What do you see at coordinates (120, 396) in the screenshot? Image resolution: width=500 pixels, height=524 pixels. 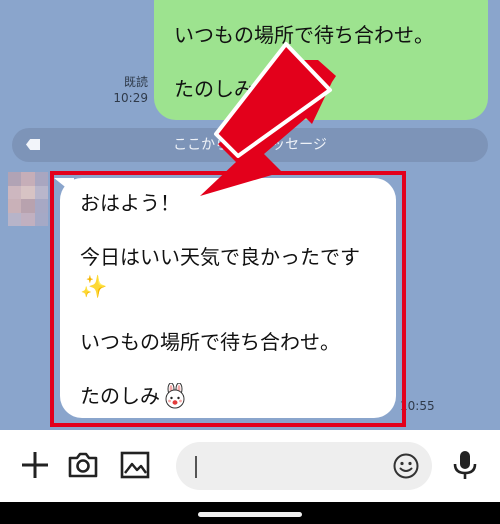 I see `incoming-message-text: たのしみ` at bounding box center [120, 396].